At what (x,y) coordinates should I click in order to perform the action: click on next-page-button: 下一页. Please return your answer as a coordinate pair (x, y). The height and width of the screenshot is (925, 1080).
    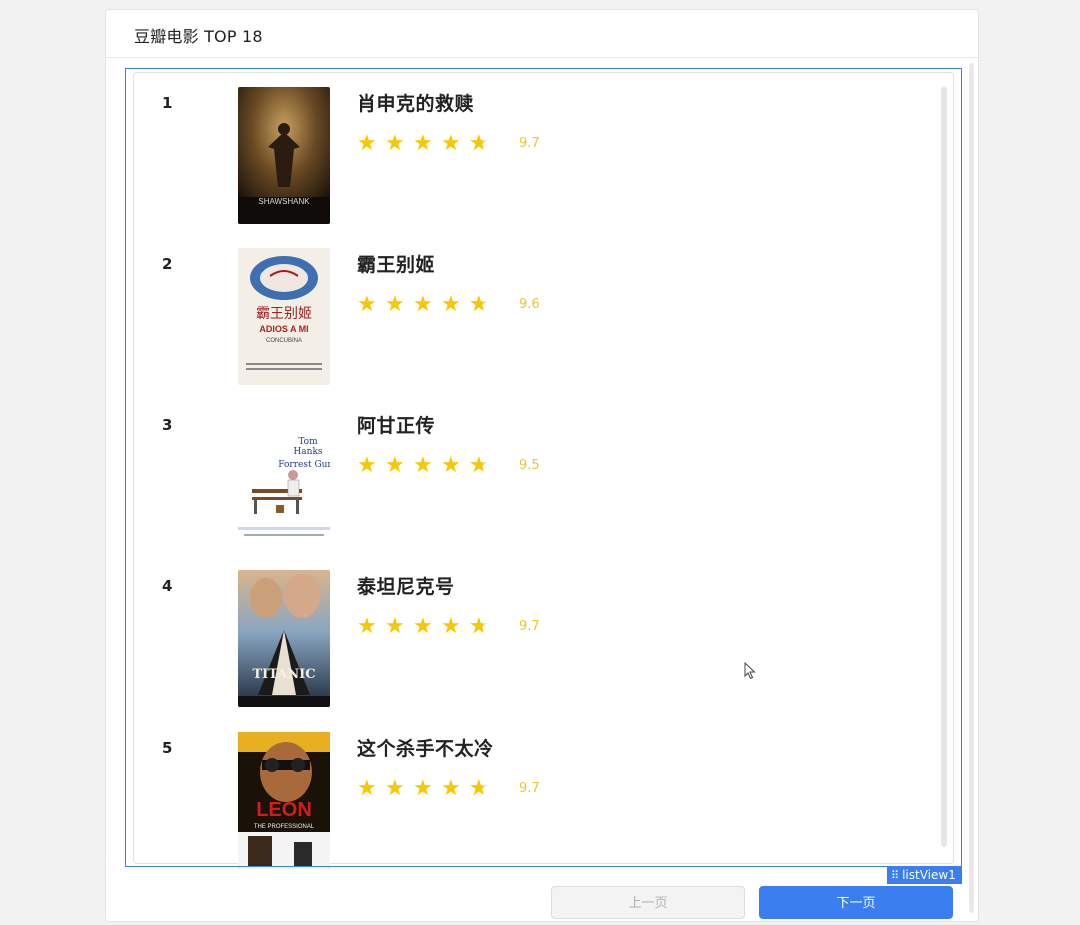
    Looking at the image, I should click on (856, 902).